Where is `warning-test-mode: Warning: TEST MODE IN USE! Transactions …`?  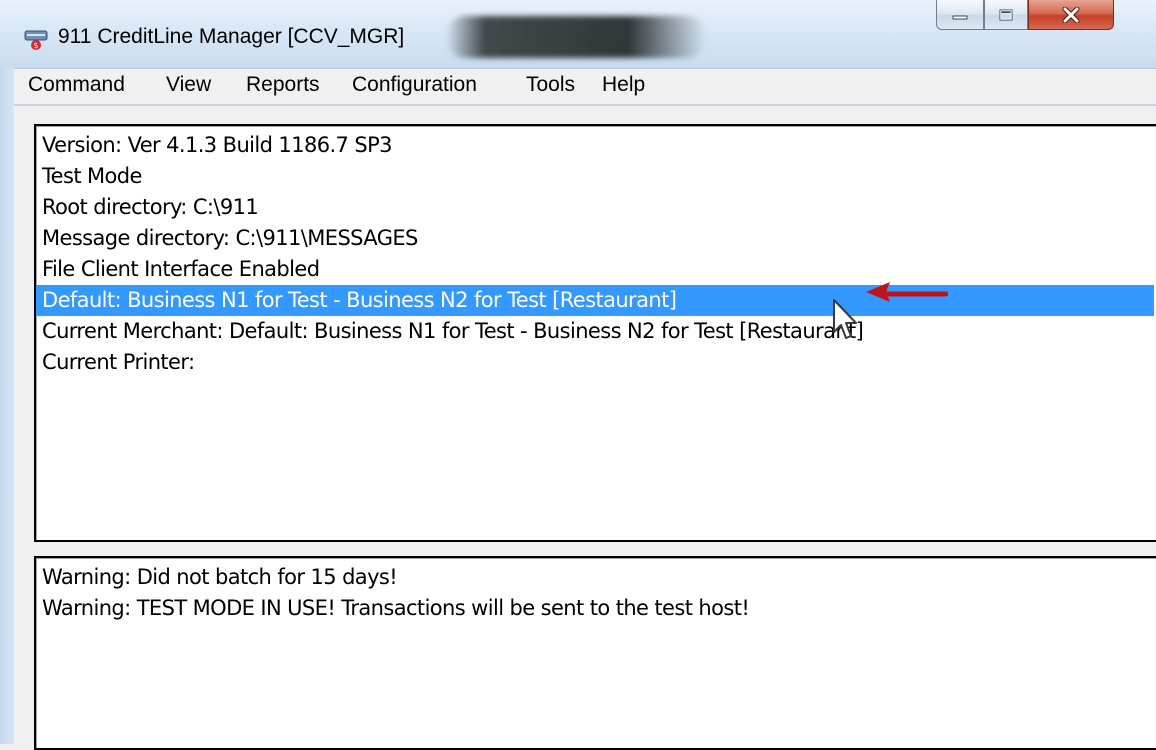 warning-test-mode: Warning: TEST MODE IN USE! Transactions … is located at coordinates (396, 608).